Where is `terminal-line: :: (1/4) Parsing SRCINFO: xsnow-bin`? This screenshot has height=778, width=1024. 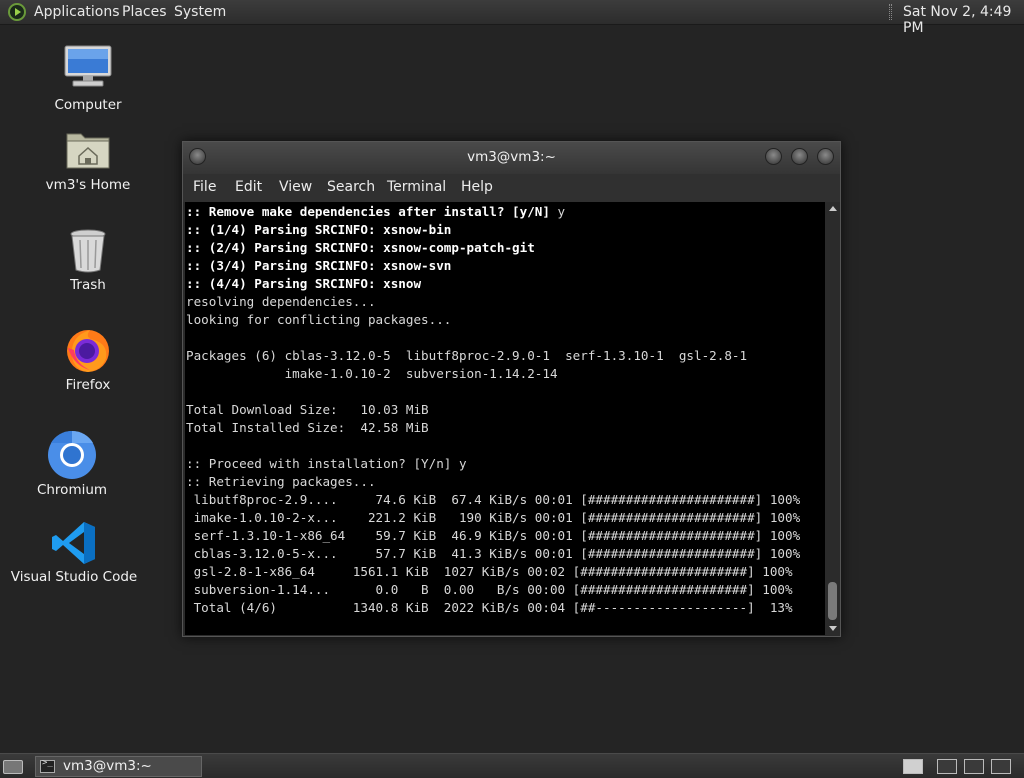
terminal-line: :: (1/4) Parsing SRCINFO: xsnow-bin is located at coordinates (319, 229).